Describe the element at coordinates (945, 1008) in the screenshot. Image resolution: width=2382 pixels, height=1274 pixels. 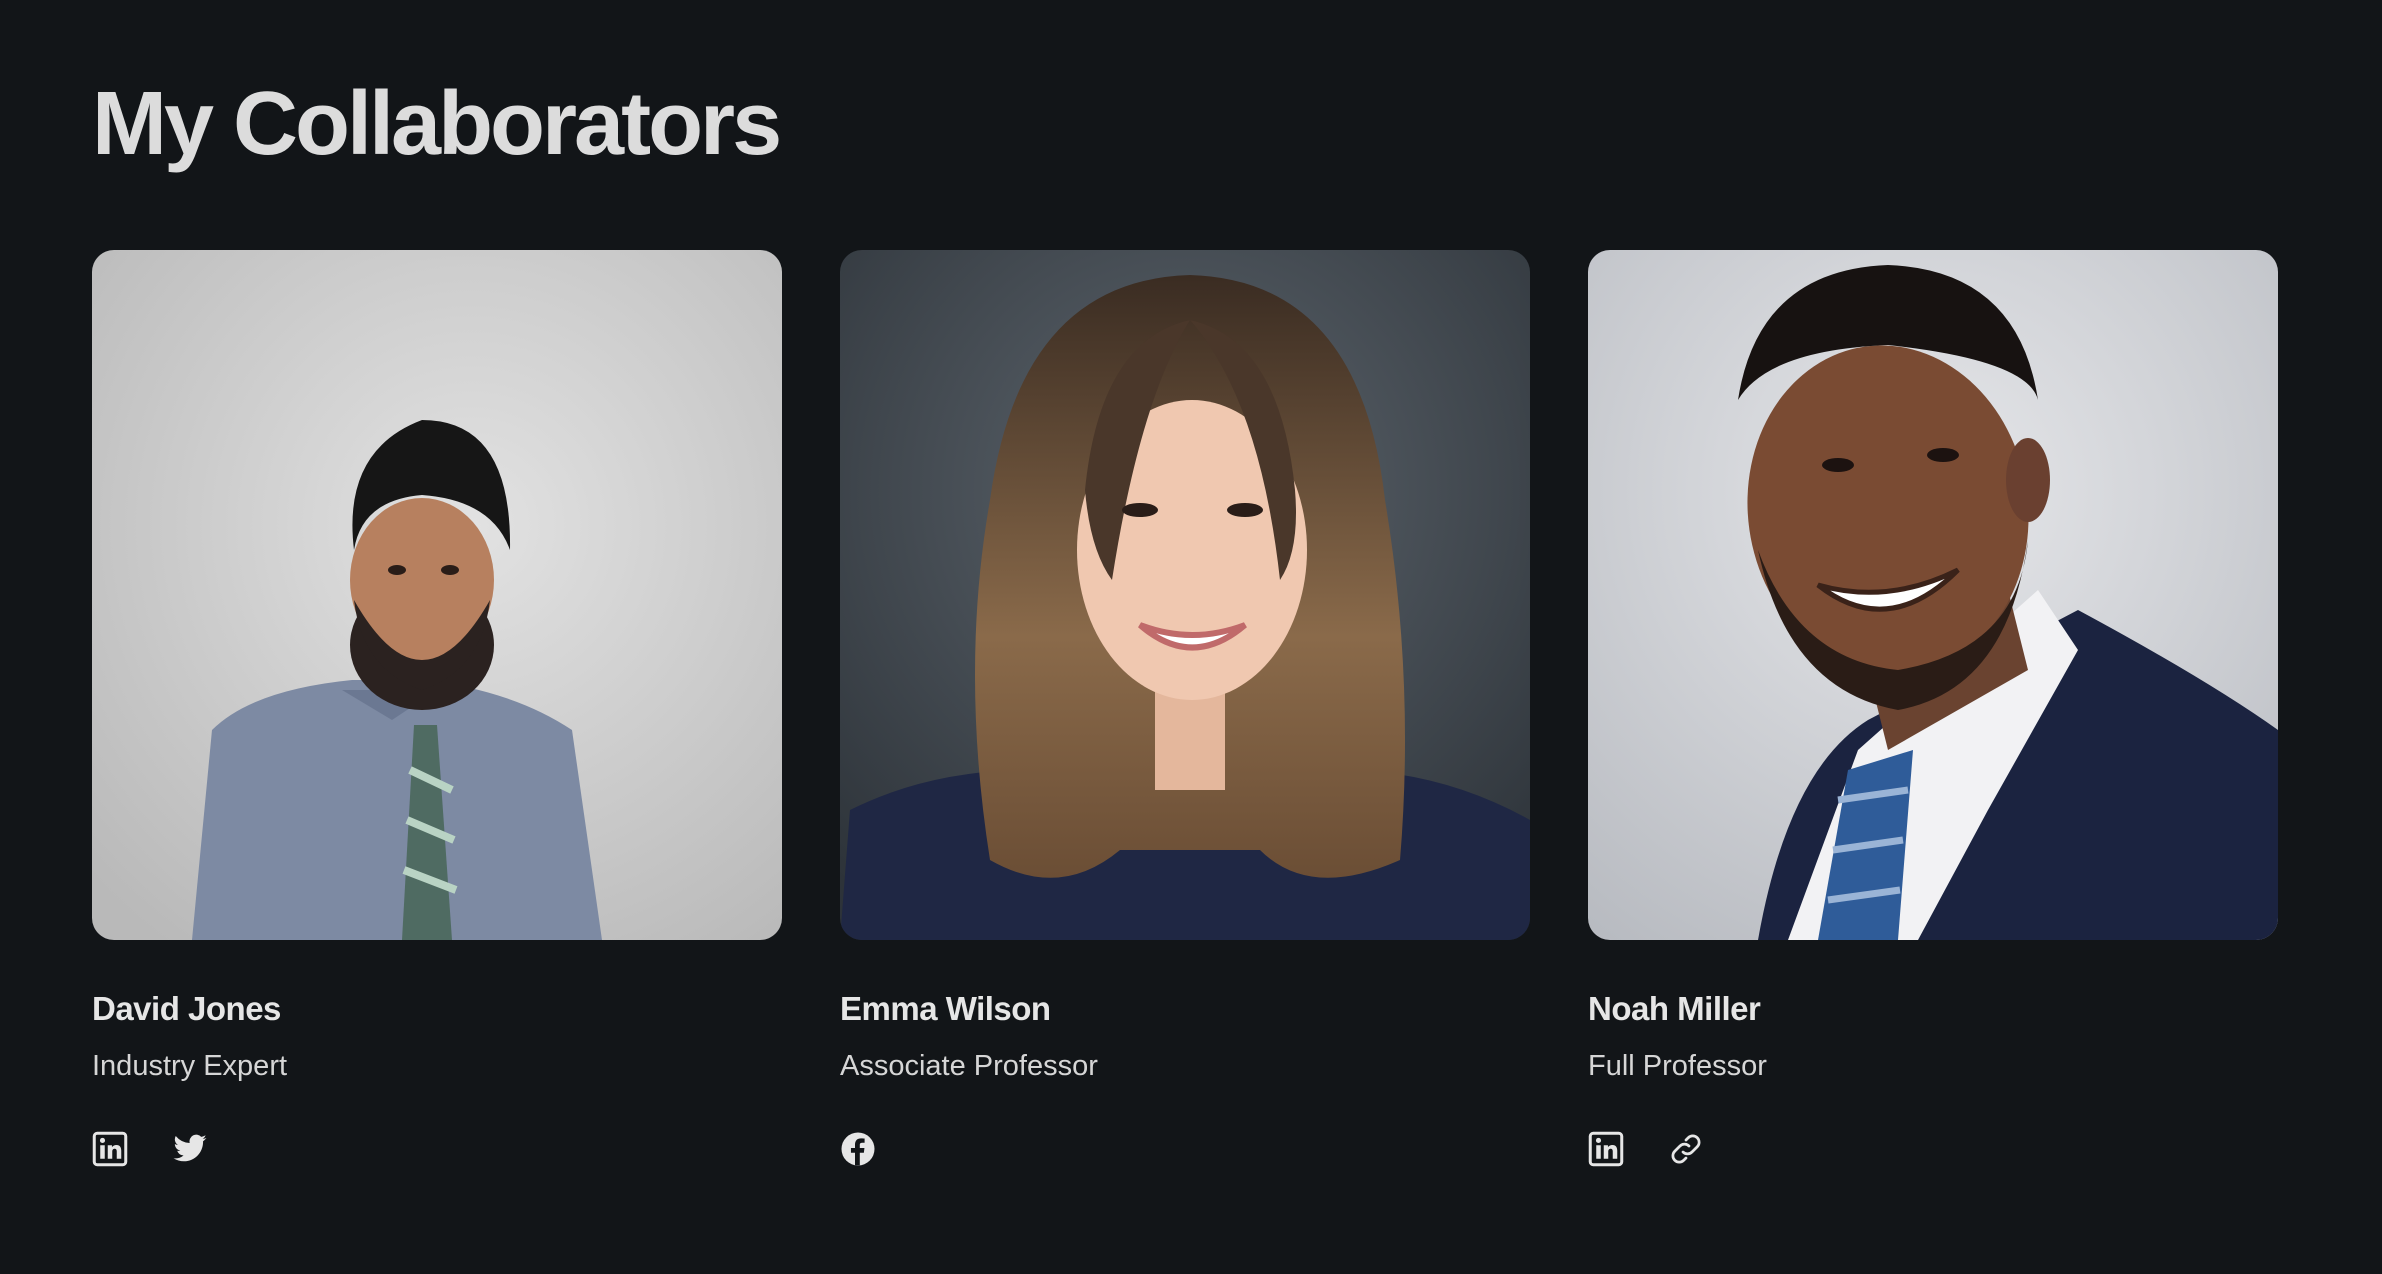
I see `collaborator-name: Emma Wilson` at that location.